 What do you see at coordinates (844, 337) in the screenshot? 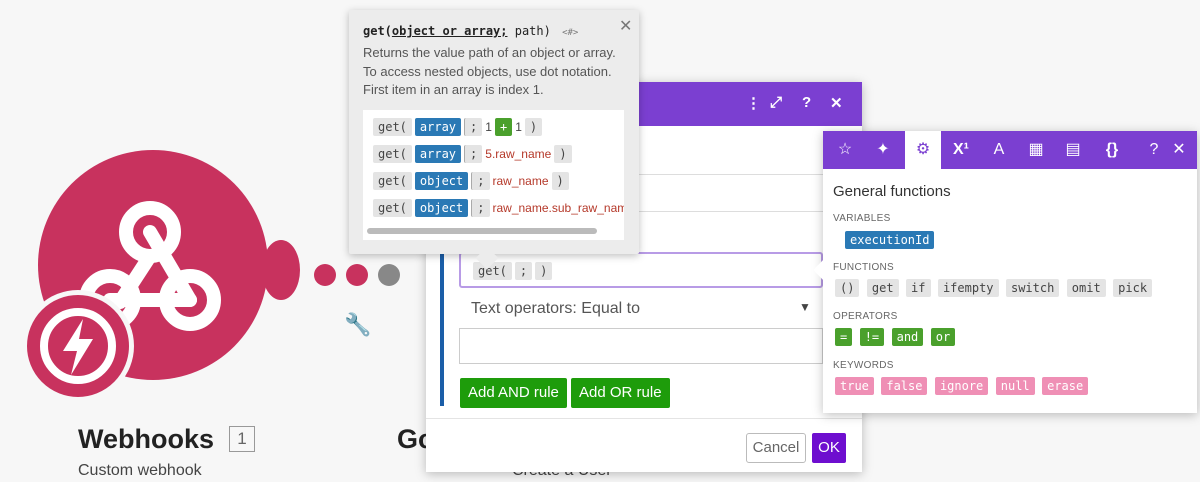
I see `operator-chip: =` at bounding box center [844, 337].